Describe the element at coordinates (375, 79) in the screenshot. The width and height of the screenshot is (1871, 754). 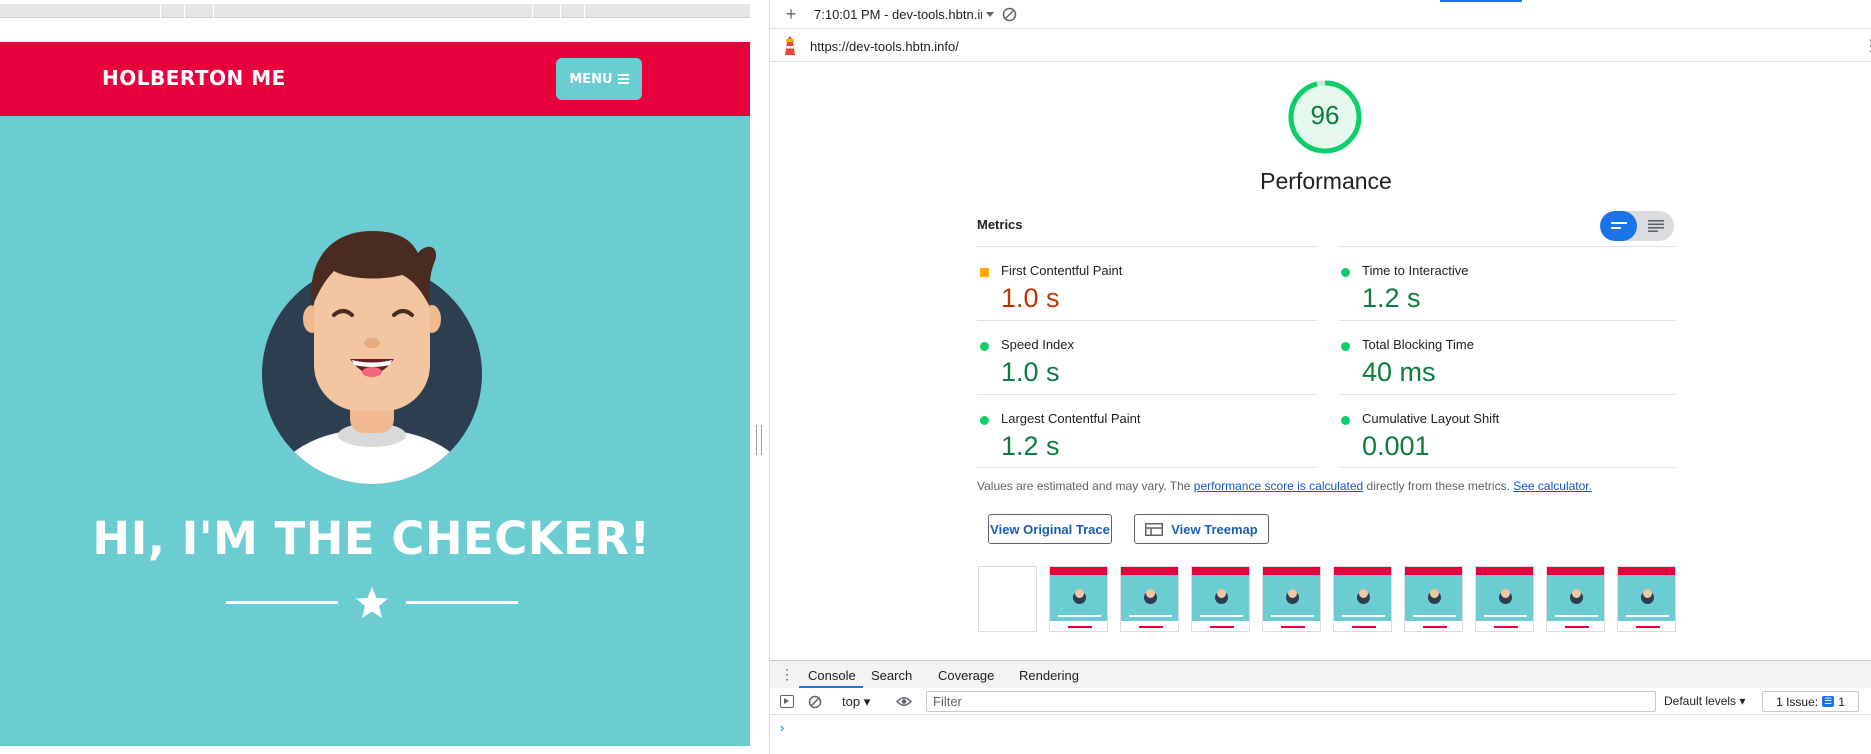
I see `site-header: HOLBERTON ME MENU` at that location.